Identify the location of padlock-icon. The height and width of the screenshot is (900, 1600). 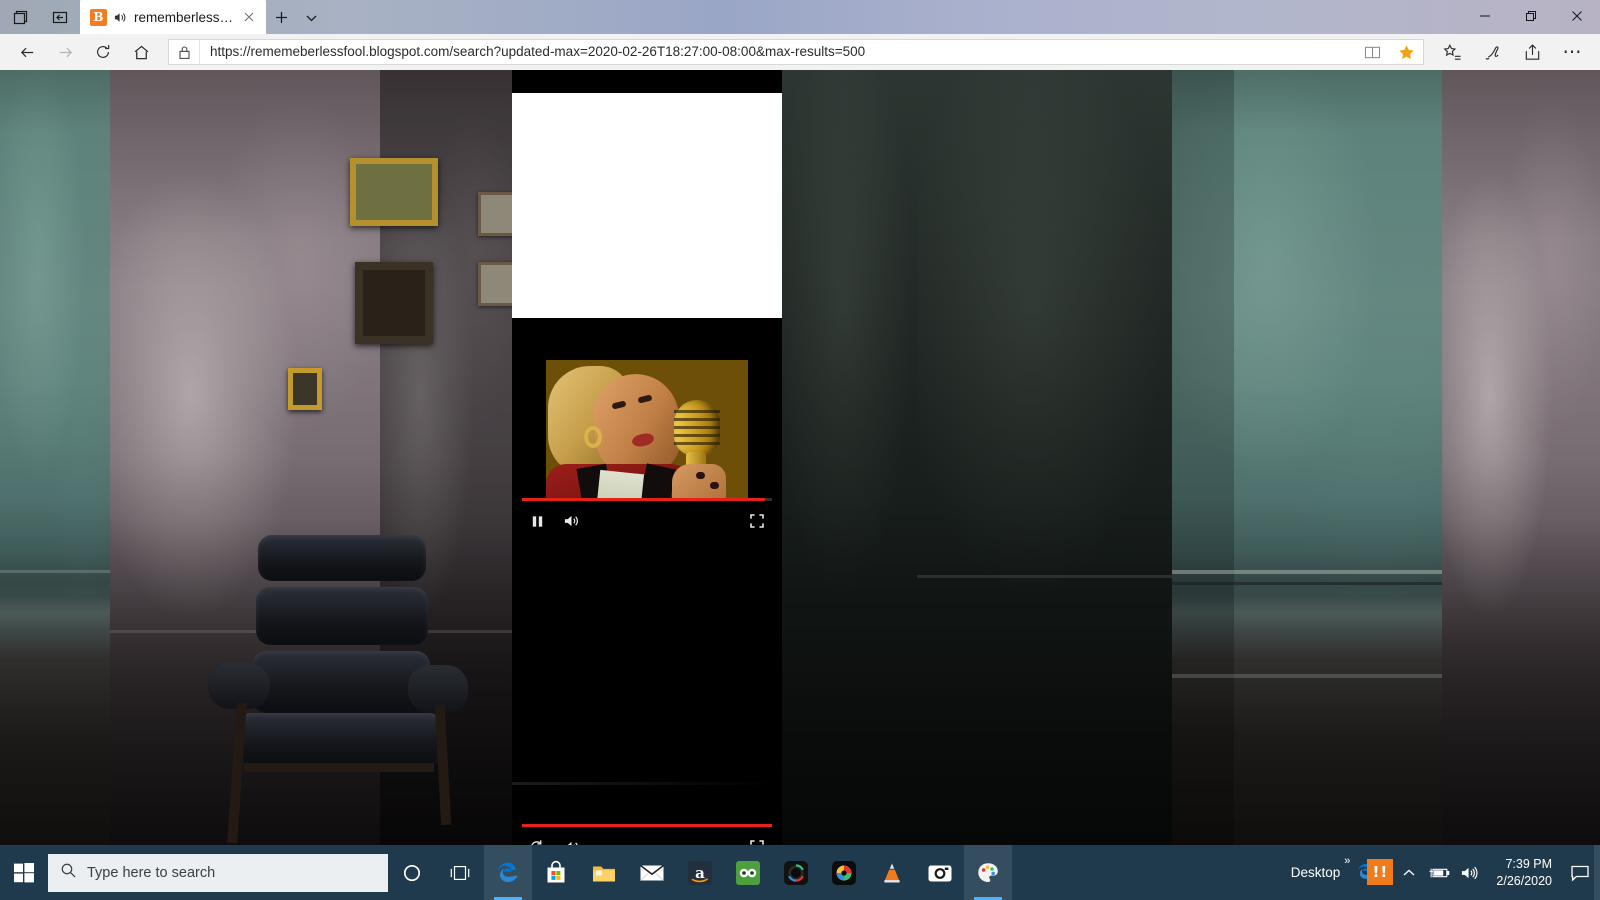
(184, 52).